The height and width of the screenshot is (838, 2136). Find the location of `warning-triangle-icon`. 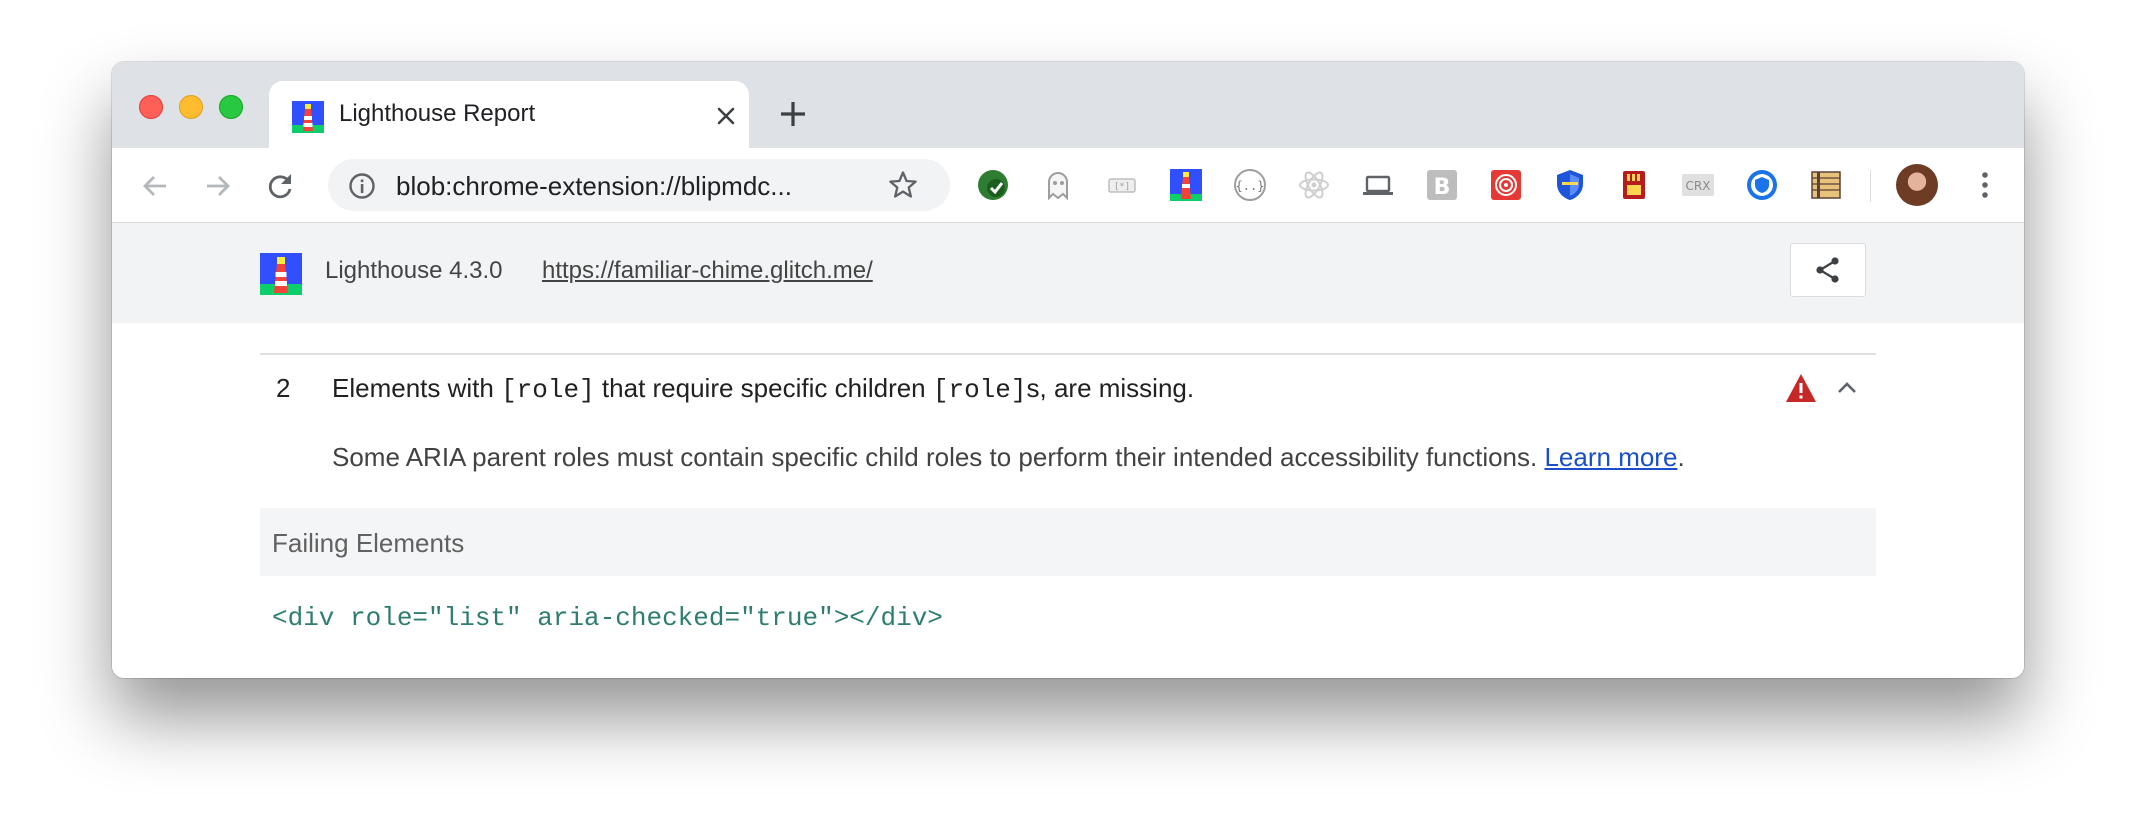

warning-triangle-icon is located at coordinates (1801, 388).